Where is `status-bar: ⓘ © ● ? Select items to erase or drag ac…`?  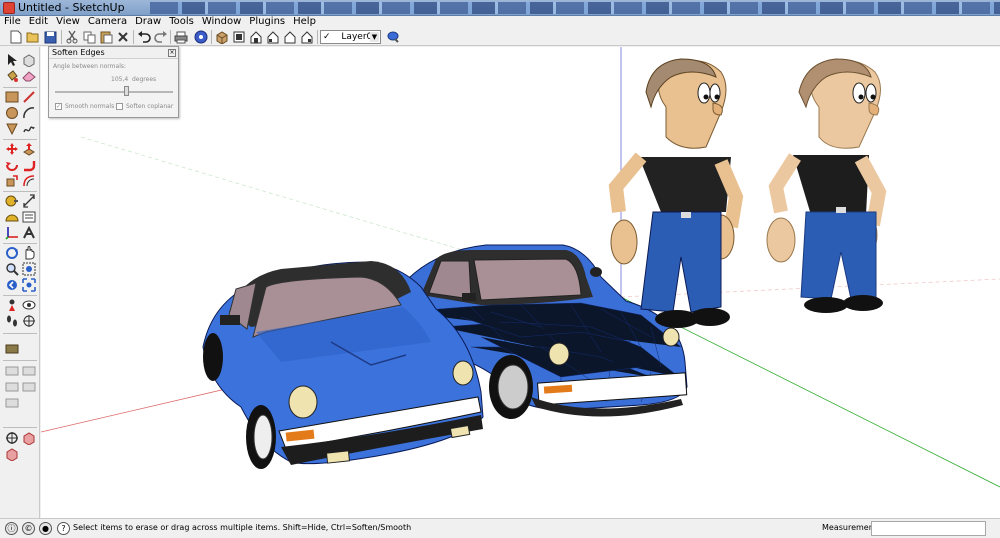
status-bar: ⓘ © ● ? Select items to erase or drag ac… is located at coordinates (500, 528).